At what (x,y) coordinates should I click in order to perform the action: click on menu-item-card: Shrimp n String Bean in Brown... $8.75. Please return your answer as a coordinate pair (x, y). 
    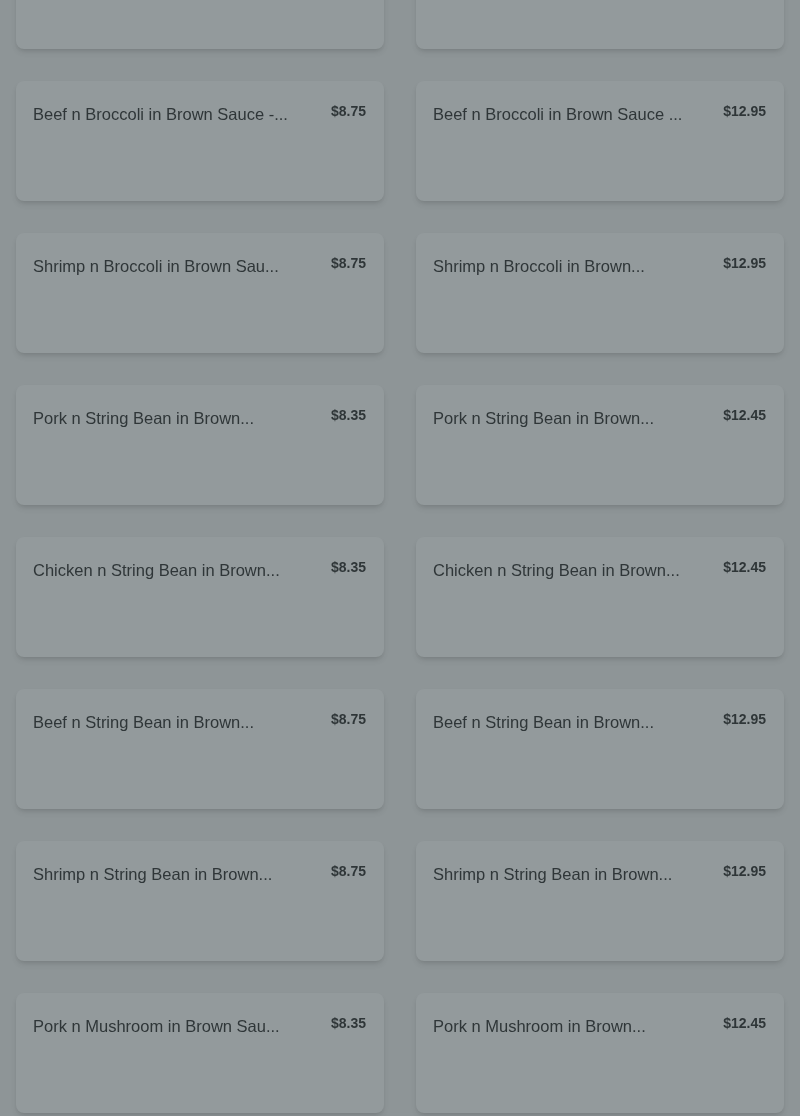
    Looking at the image, I should click on (200, 901).